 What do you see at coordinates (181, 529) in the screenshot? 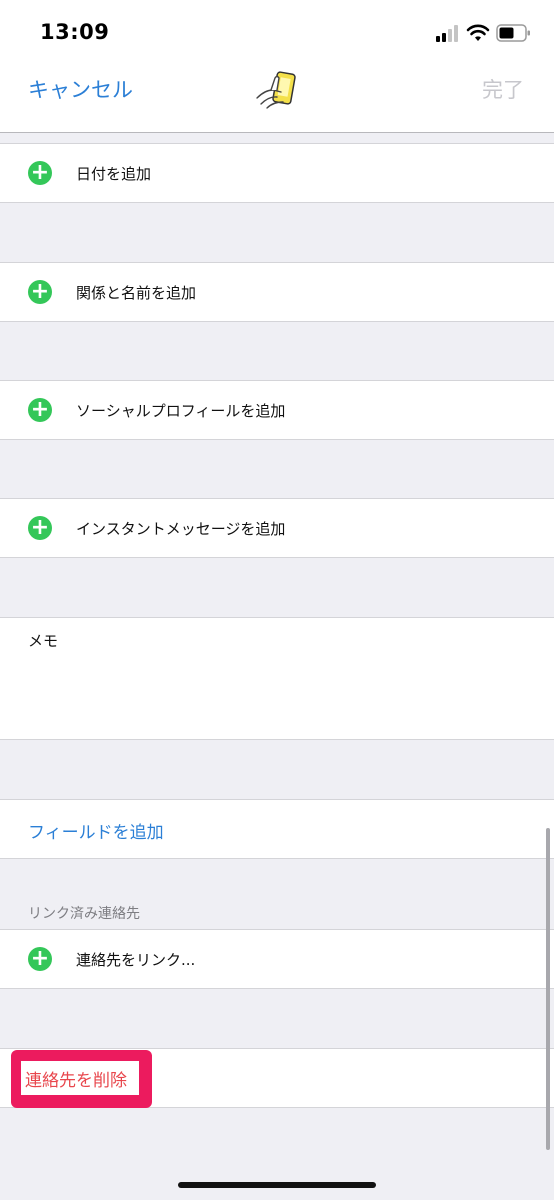
I see `add-instant-message-label: インスタントメッセージを追加` at bounding box center [181, 529].